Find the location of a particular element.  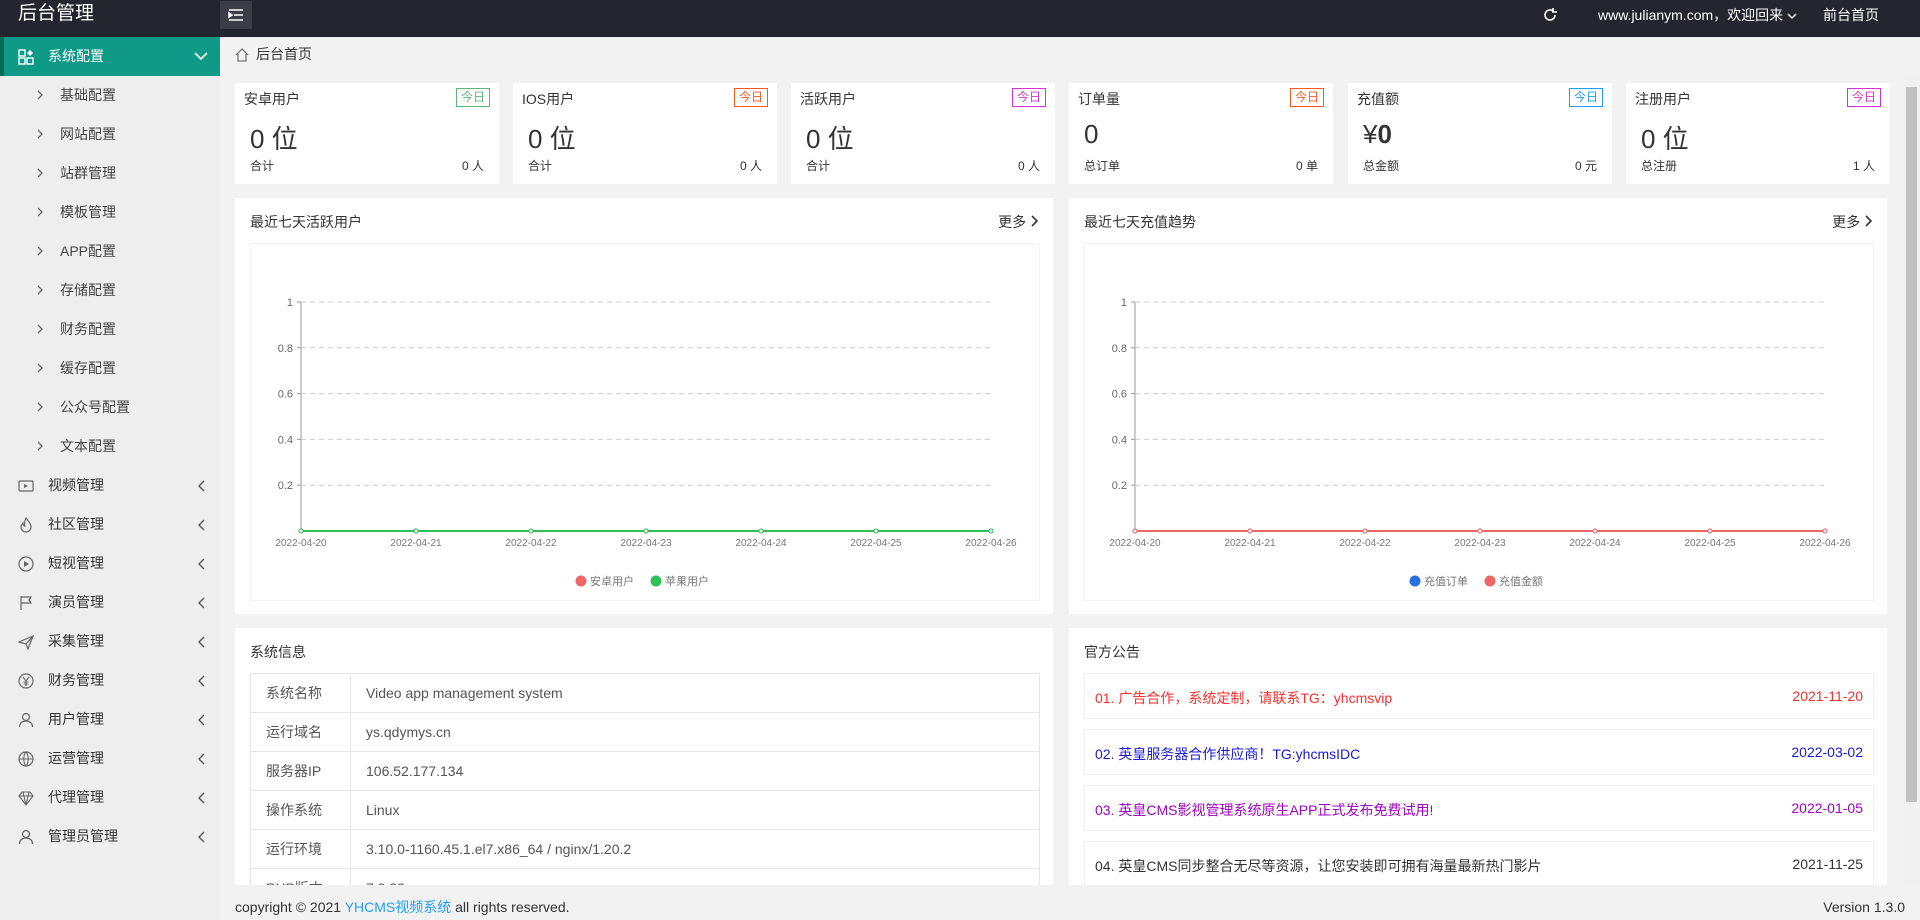

chevron-right-icon is located at coordinates (1035, 221).